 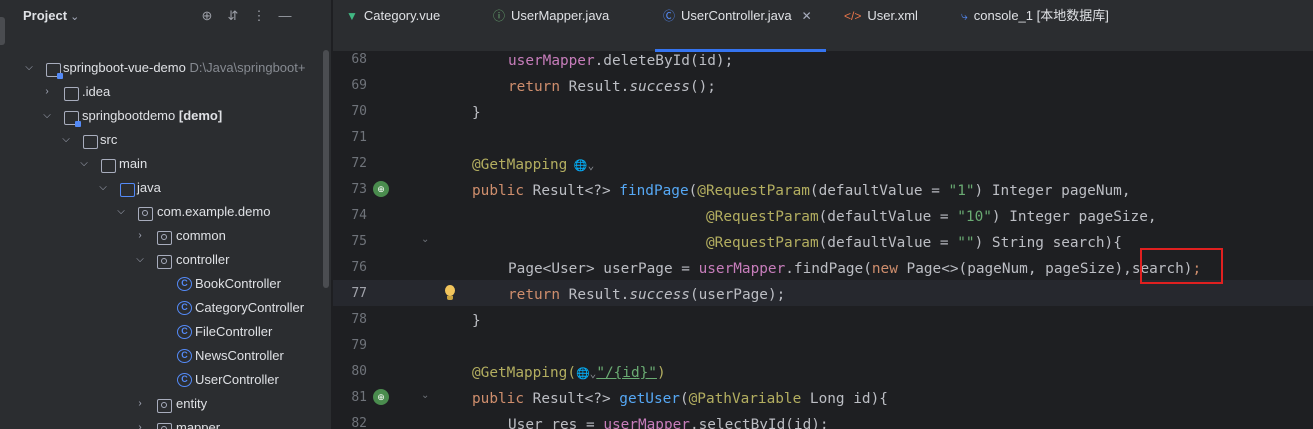 What do you see at coordinates (168, 308) in the screenshot?
I see `tree-item: C CategoryController` at bounding box center [168, 308].